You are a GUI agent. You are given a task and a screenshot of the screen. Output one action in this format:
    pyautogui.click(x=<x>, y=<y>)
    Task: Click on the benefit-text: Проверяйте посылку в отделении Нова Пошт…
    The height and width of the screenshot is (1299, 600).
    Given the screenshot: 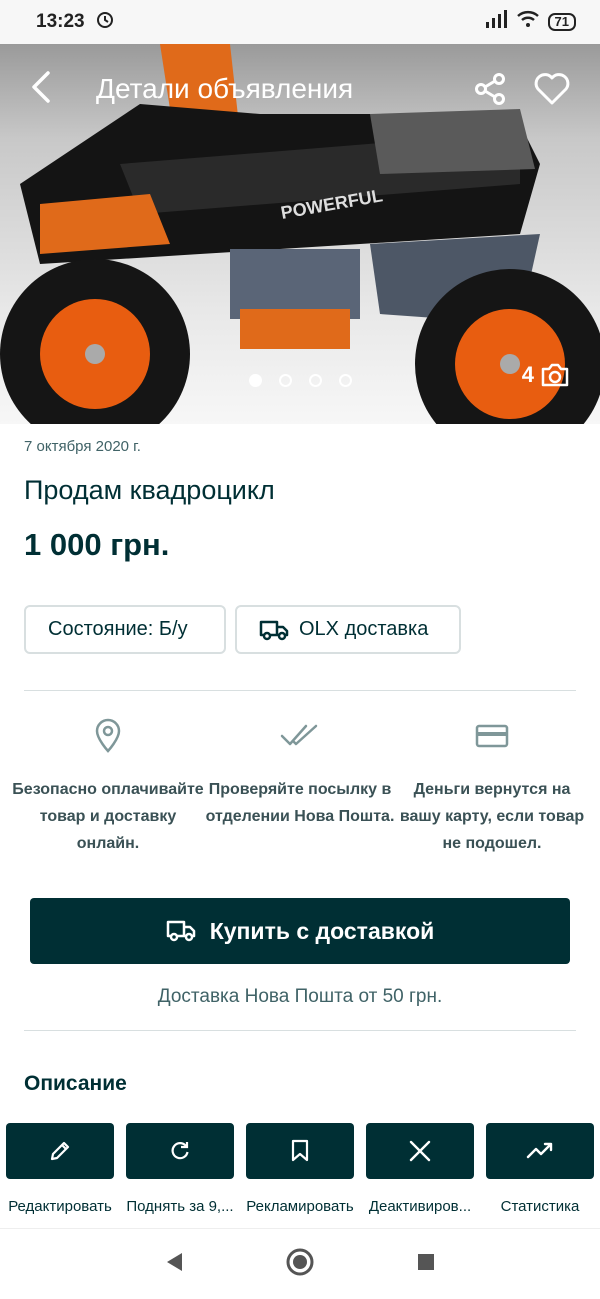 What is the action you would take?
    pyautogui.click(x=300, y=803)
    